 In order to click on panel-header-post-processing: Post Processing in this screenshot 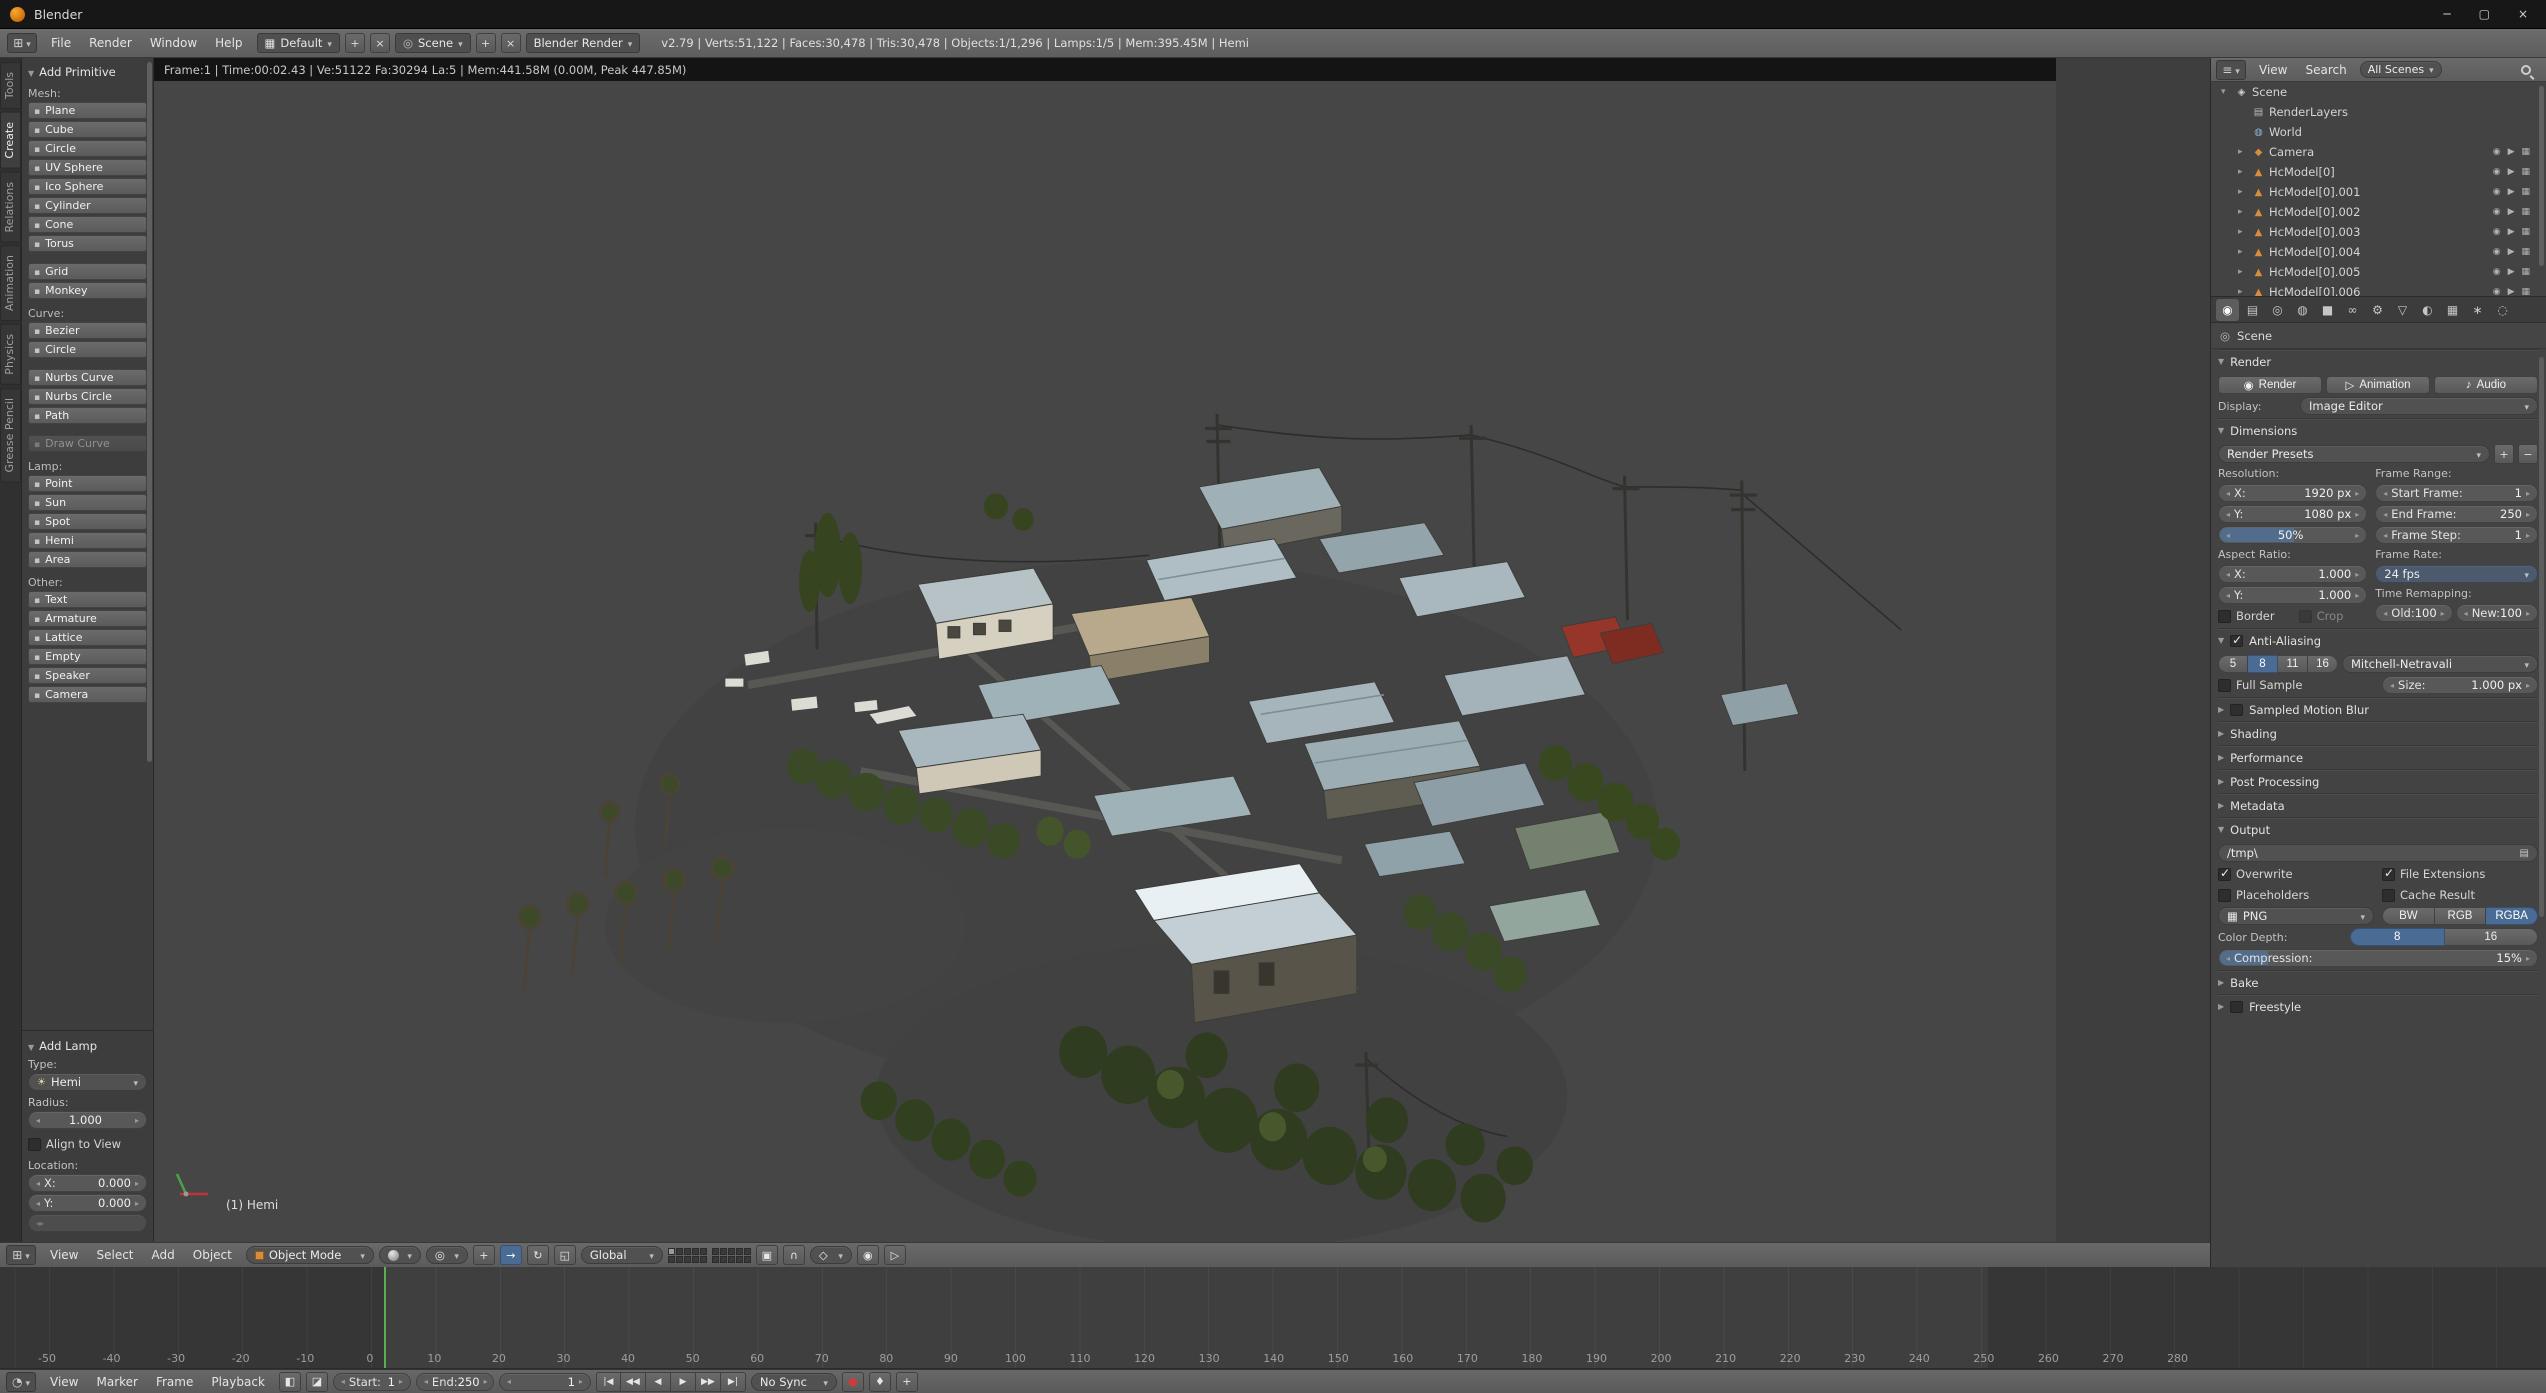, I will do `click(2378, 781)`.